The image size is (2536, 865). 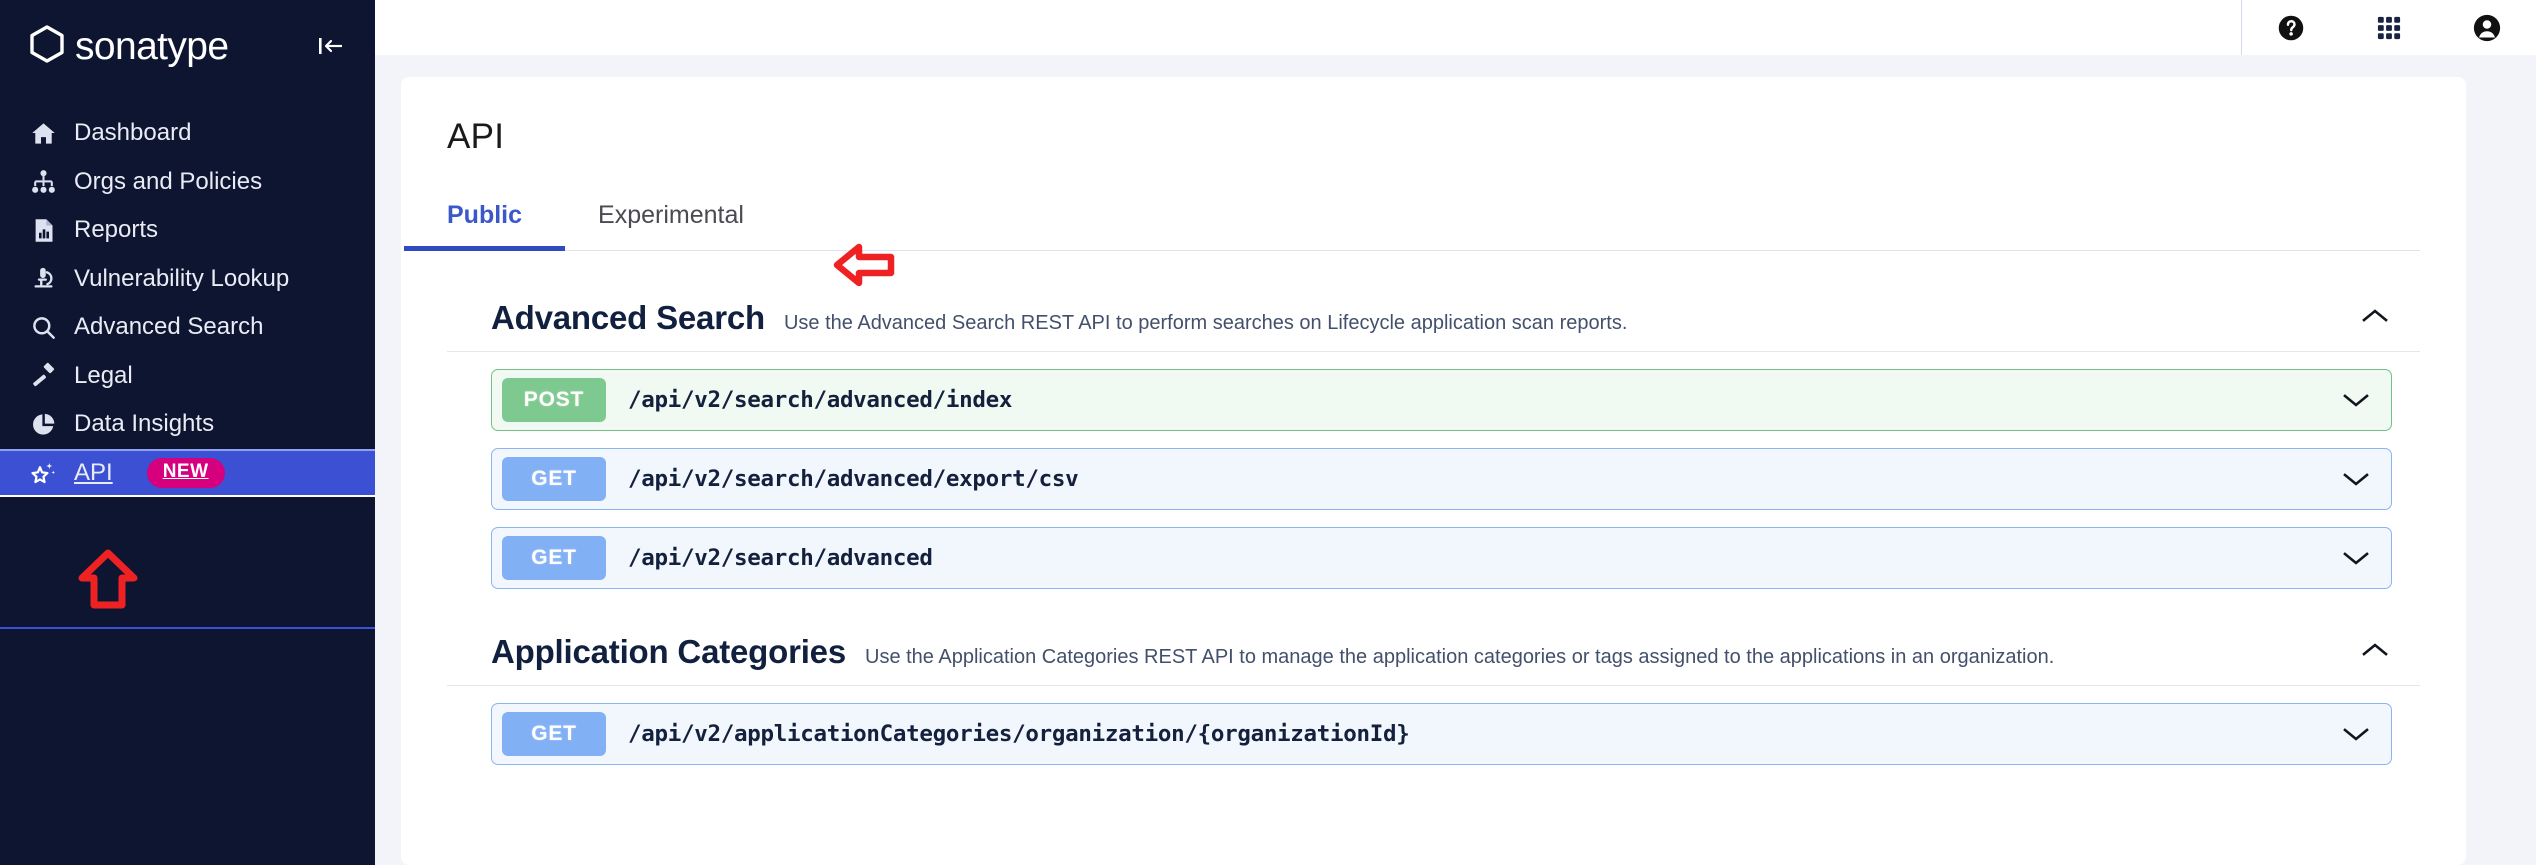 What do you see at coordinates (43, 473) in the screenshot?
I see `sparkle-star-icon` at bounding box center [43, 473].